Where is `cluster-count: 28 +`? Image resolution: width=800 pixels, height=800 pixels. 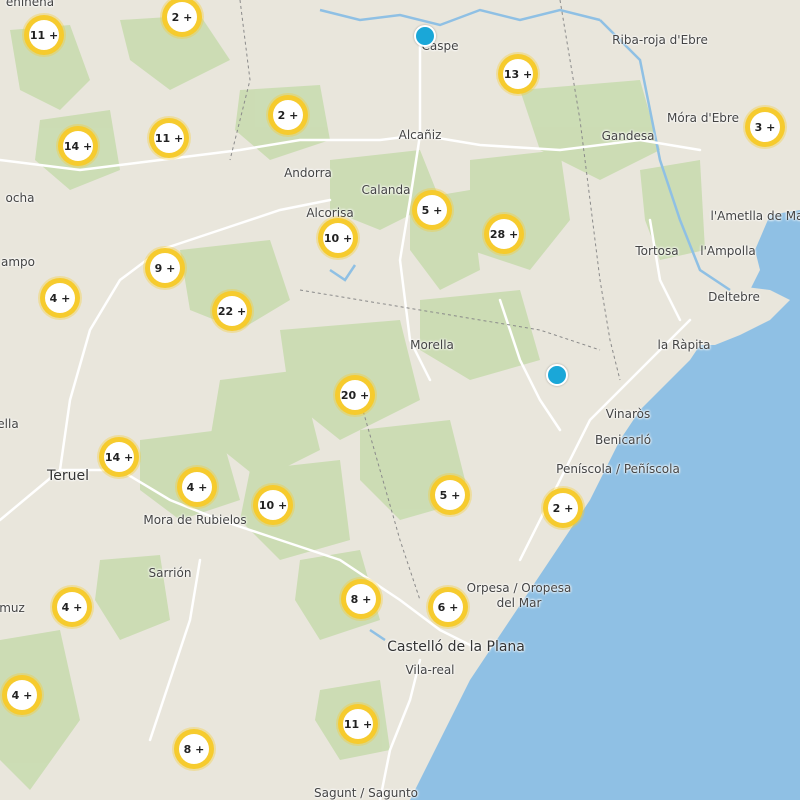 cluster-count: 28 + is located at coordinates (504, 234).